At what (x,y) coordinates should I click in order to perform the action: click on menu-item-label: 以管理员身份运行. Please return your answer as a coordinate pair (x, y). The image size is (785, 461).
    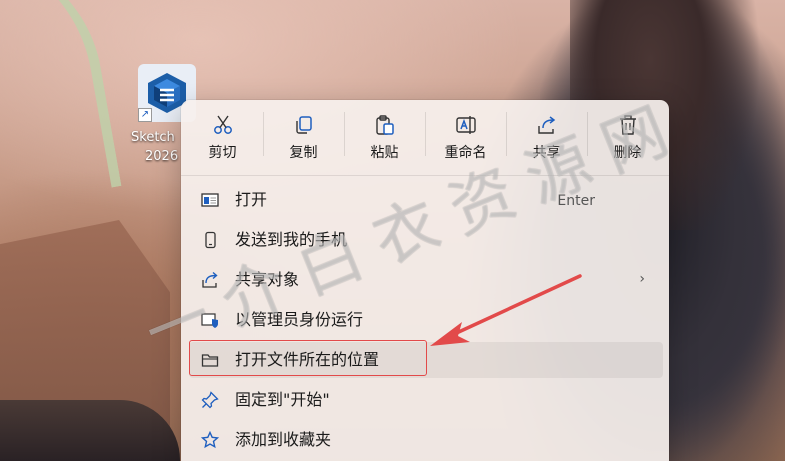
    Looking at the image, I should click on (299, 319).